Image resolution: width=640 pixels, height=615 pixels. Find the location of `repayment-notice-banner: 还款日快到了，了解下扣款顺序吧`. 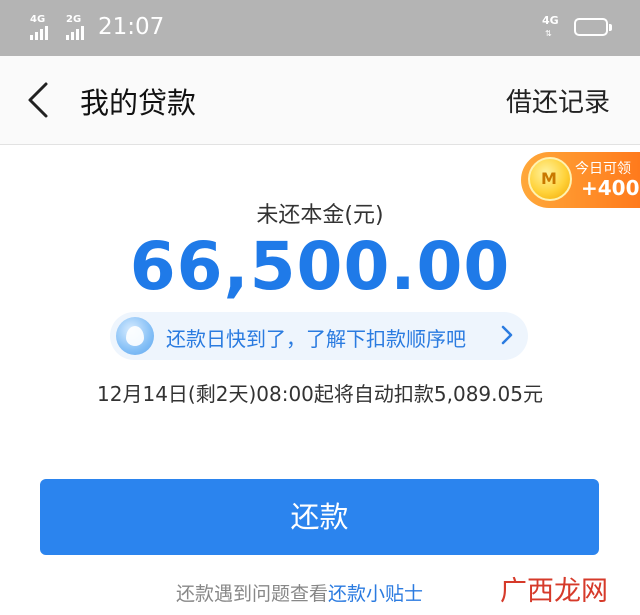

repayment-notice-banner: 还款日快到了，了解下扣款顺序吧 is located at coordinates (319, 336).